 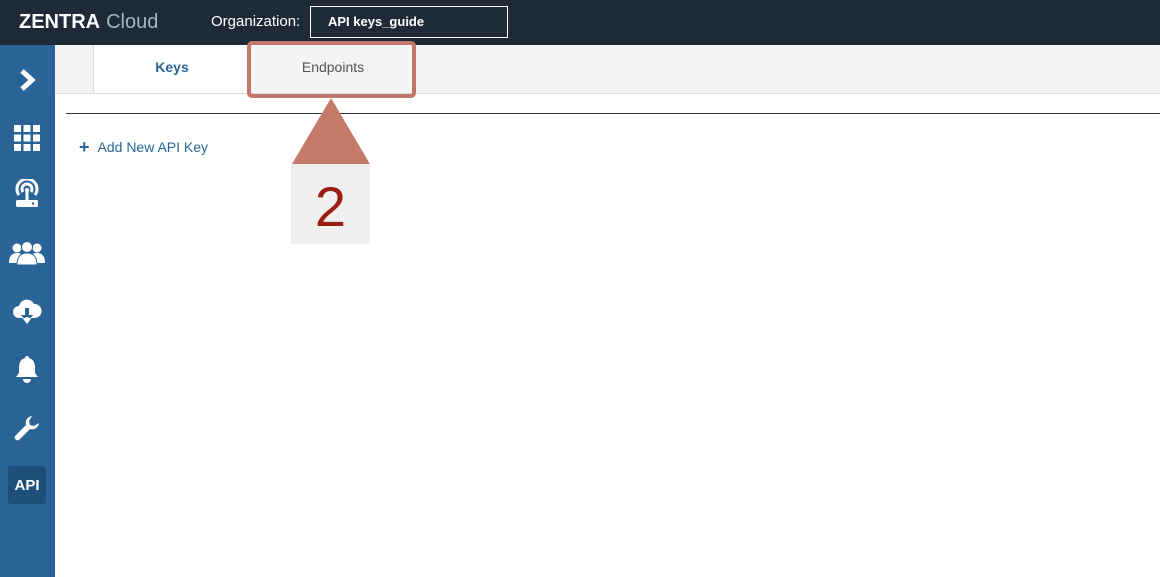 I want to click on app-logo: ZENTRA Cloud, so click(x=88, y=22).